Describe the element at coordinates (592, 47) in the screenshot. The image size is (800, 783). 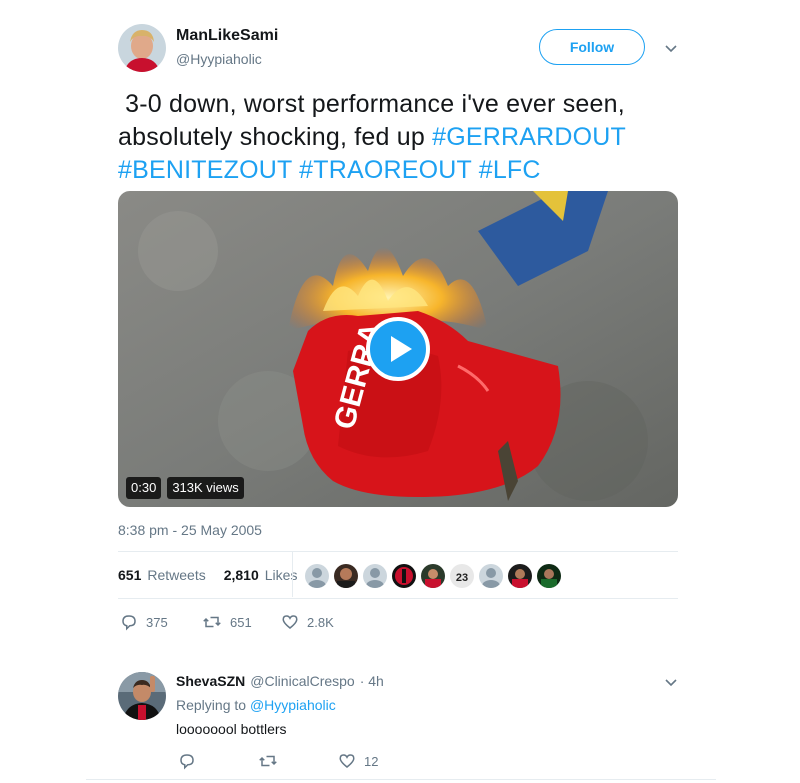
I see `follow-button: Follow` at that location.